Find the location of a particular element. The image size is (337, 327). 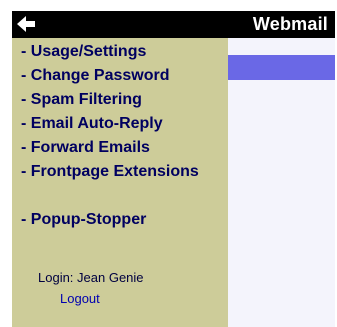

sidebar-item-usage-settings: - Usage/Settings is located at coordinates (124, 51).